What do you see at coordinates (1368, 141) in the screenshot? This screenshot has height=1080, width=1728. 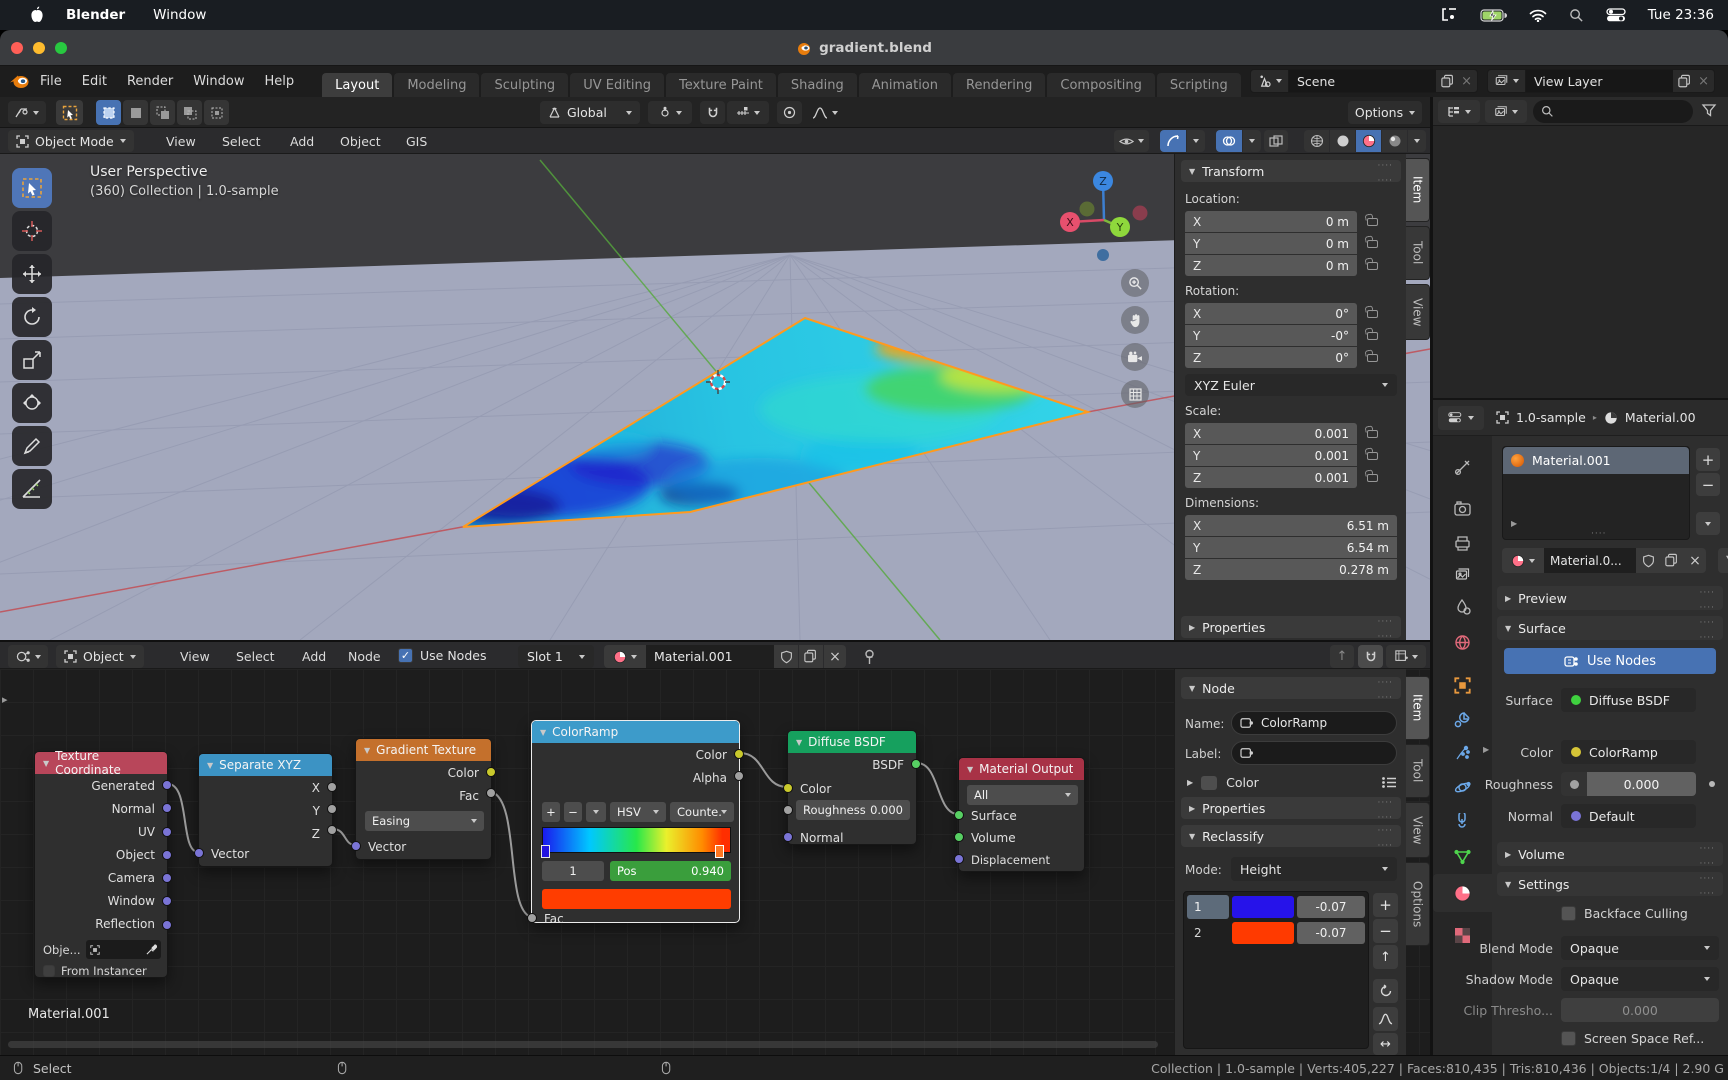 I see `shading-material-button` at bounding box center [1368, 141].